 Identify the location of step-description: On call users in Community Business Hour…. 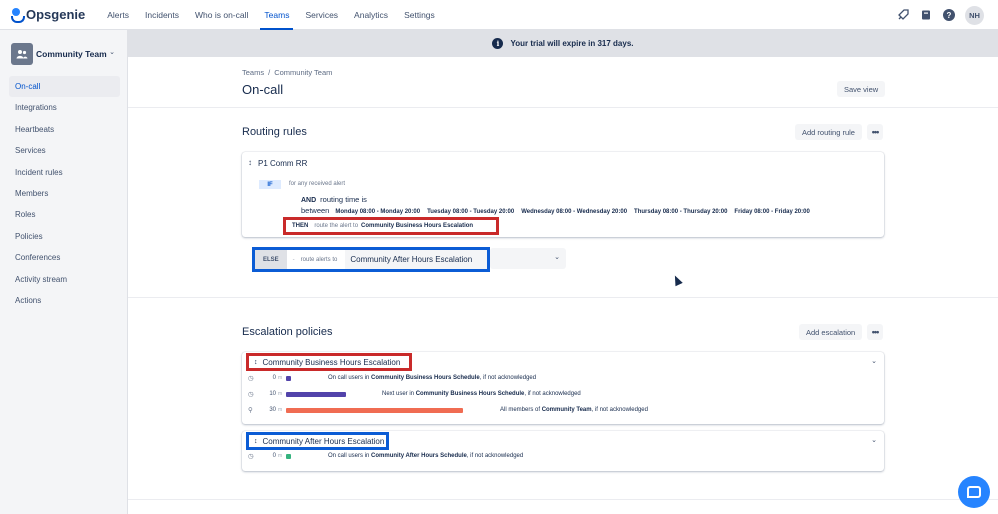
(432, 378).